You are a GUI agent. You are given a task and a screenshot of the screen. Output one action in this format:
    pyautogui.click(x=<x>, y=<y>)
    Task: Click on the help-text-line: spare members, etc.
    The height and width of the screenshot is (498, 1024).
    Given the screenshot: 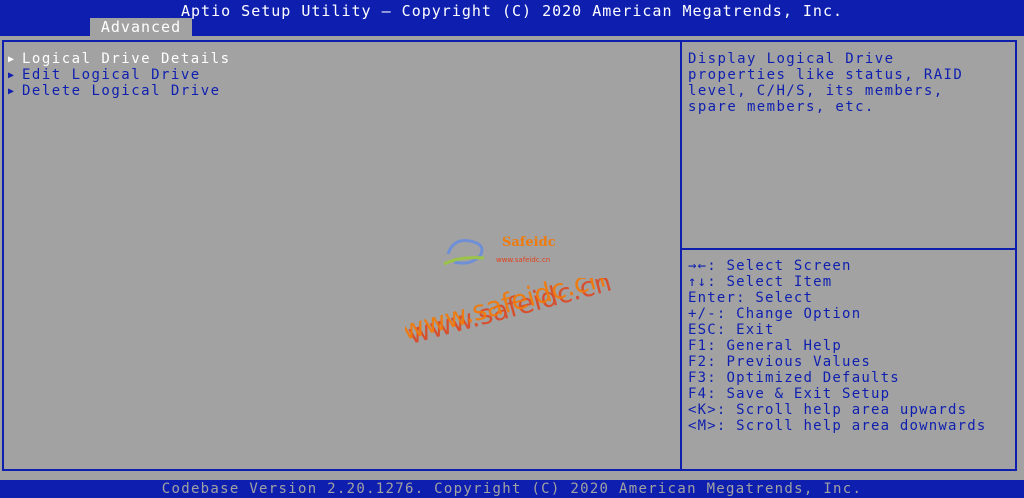 What is the action you would take?
    pyautogui.click(x=781, y=107)
    